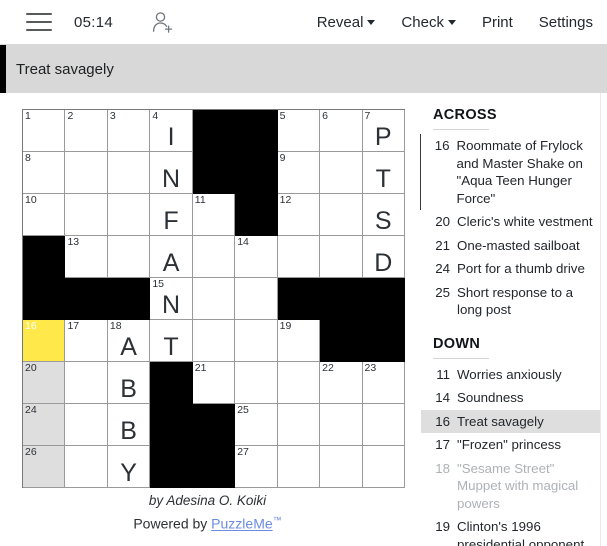 The height and width of the screenshot is (546, 607). I want to click on grid-cell: 14, so click(256, 257).